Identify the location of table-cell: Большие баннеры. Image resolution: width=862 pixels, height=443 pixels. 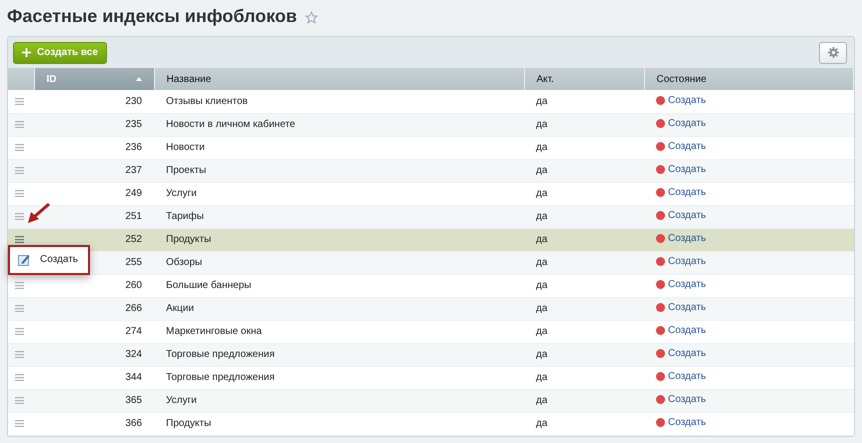
(339, 285).